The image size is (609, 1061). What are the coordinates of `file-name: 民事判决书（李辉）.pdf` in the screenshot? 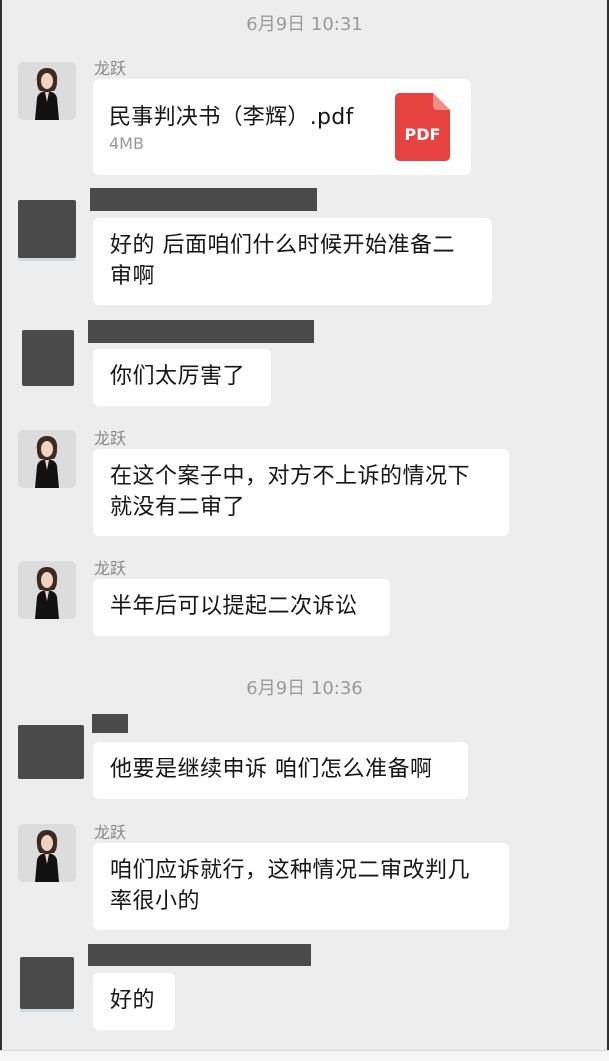 It's located at (231, 117).